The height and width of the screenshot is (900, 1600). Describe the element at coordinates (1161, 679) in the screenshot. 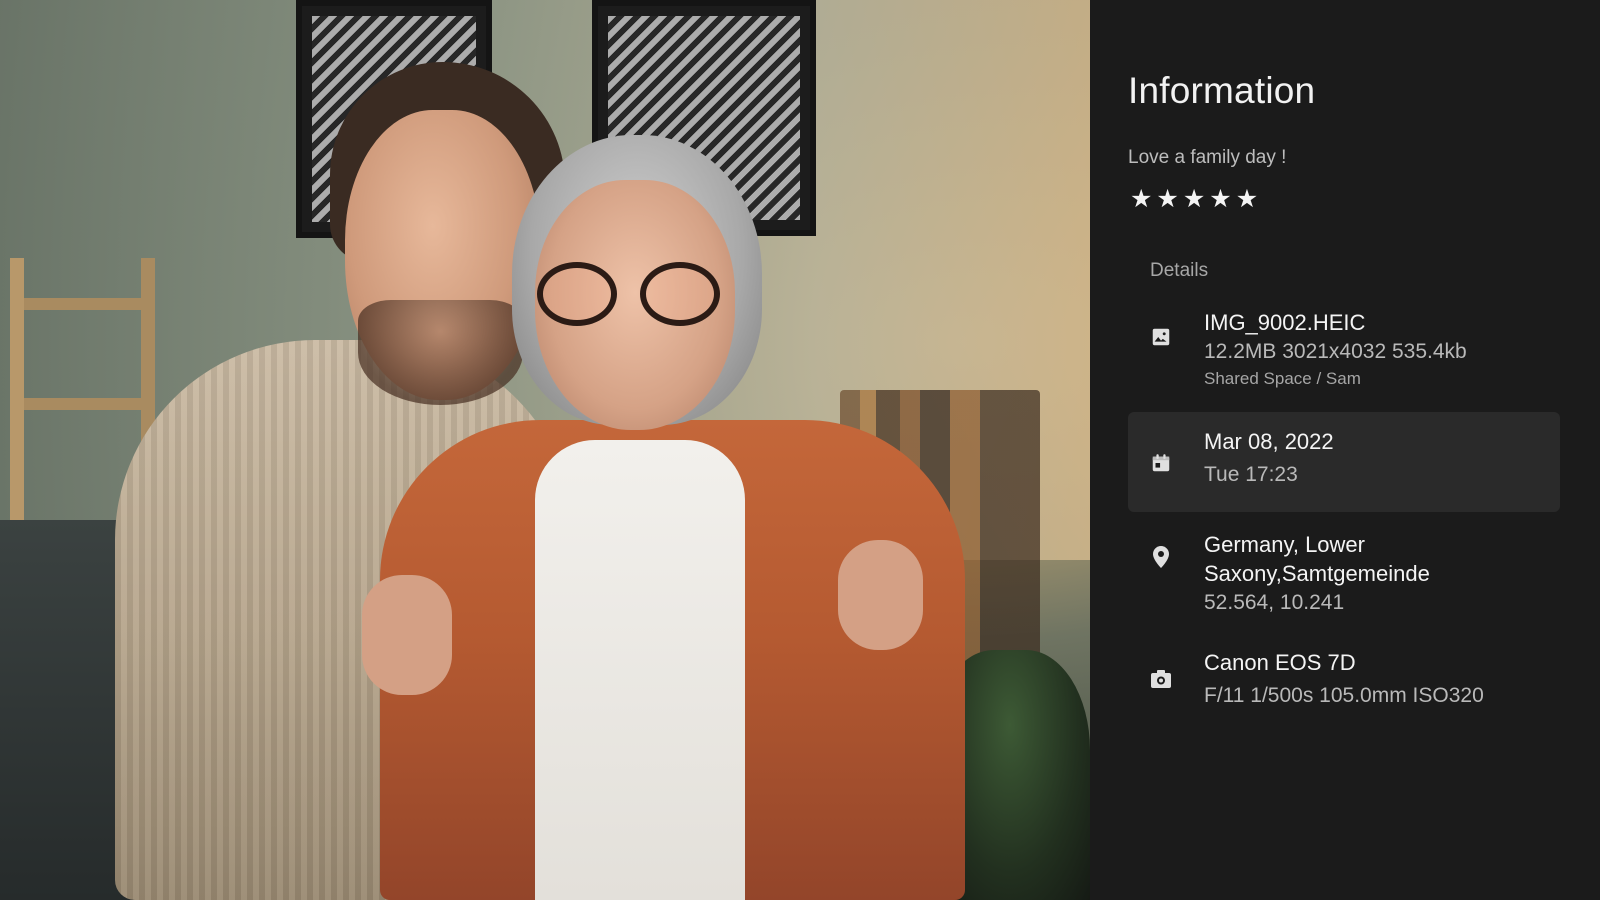

I see `camera-icon` at that location.